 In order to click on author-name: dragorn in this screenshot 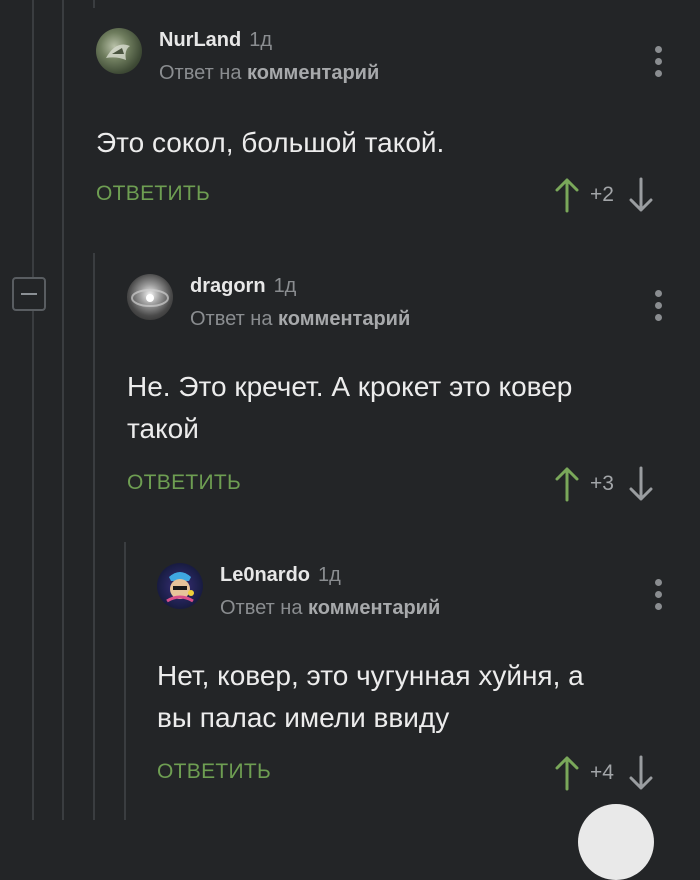, I will do `click(228, 286)`.